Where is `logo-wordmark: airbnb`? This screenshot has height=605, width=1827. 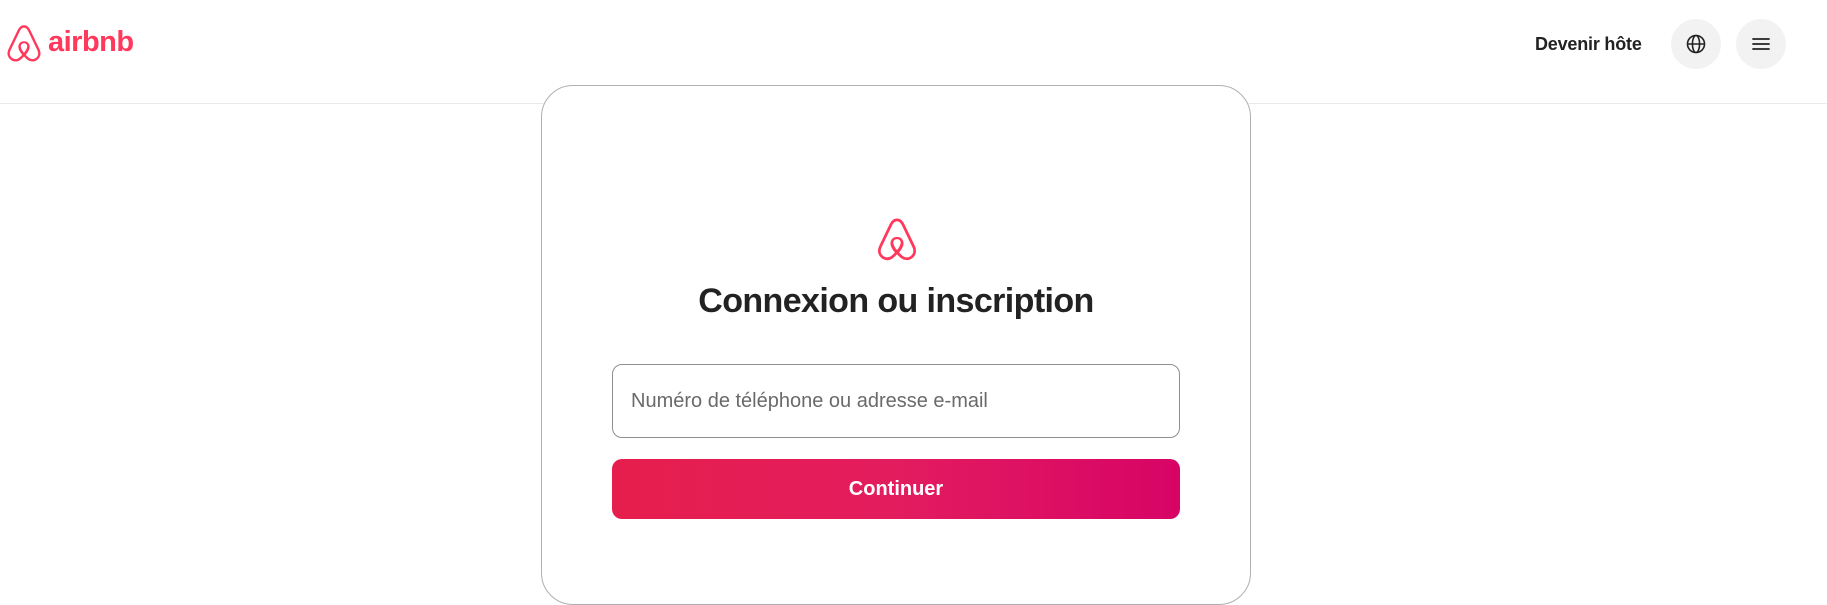
logo-wordmark: airbnb is located at coordinates (91, 41).